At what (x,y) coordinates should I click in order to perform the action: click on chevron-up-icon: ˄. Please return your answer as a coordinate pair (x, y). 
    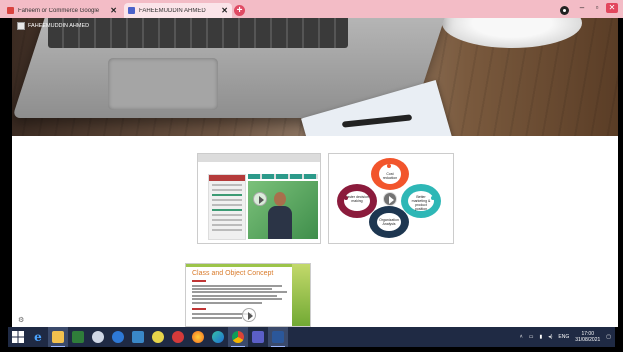
    Looking at the image, I should click on (521, 337).